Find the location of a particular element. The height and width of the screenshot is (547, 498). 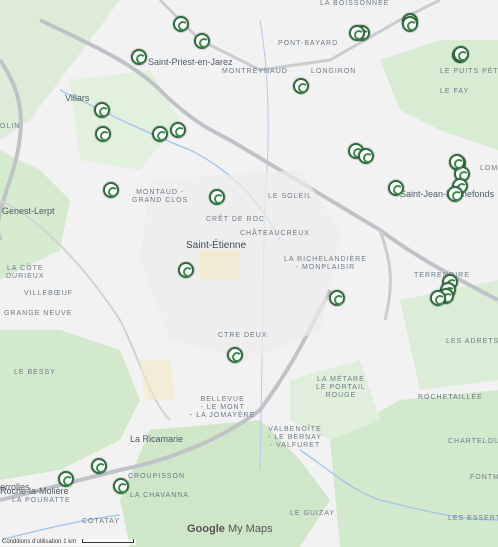

map-label: CHÂTEAUCREUX is located at coordinates (275, 233).